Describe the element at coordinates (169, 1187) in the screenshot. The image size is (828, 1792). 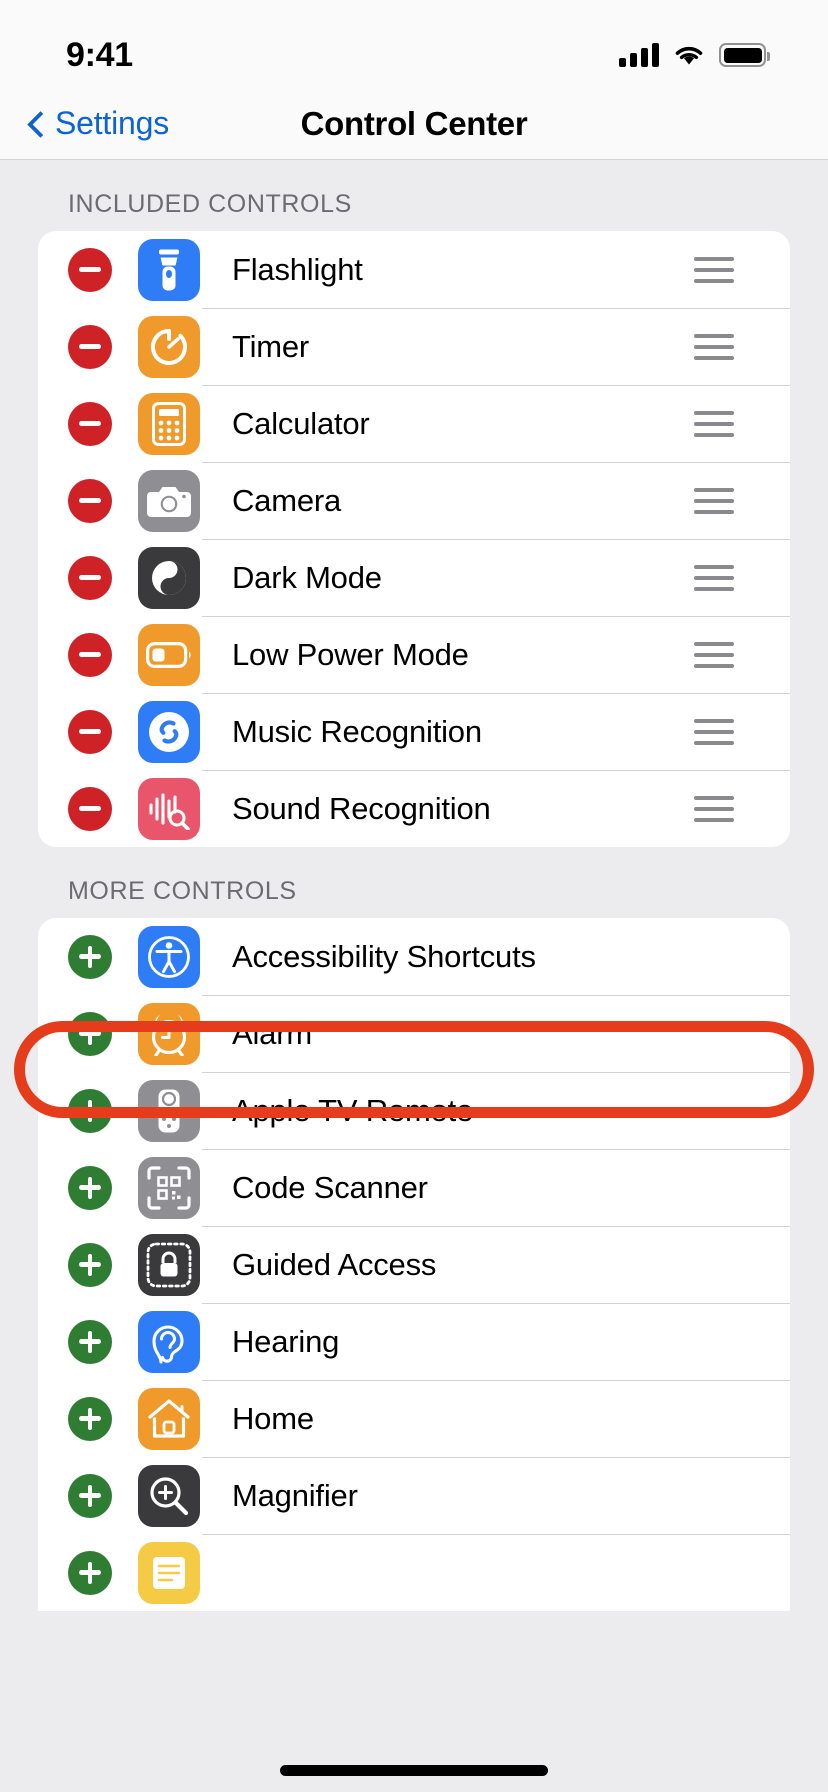
I see `qr-code-scanner-icon` at that location.